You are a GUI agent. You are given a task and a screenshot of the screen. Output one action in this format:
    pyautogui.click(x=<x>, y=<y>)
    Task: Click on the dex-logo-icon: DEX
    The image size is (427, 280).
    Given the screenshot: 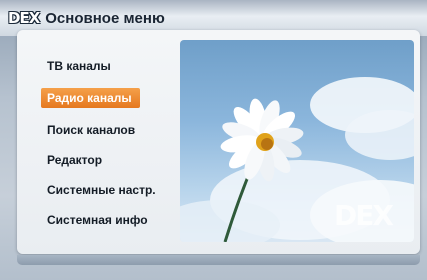 What is the action you would take?
    pyautogui.click(x=24, y=18)
    